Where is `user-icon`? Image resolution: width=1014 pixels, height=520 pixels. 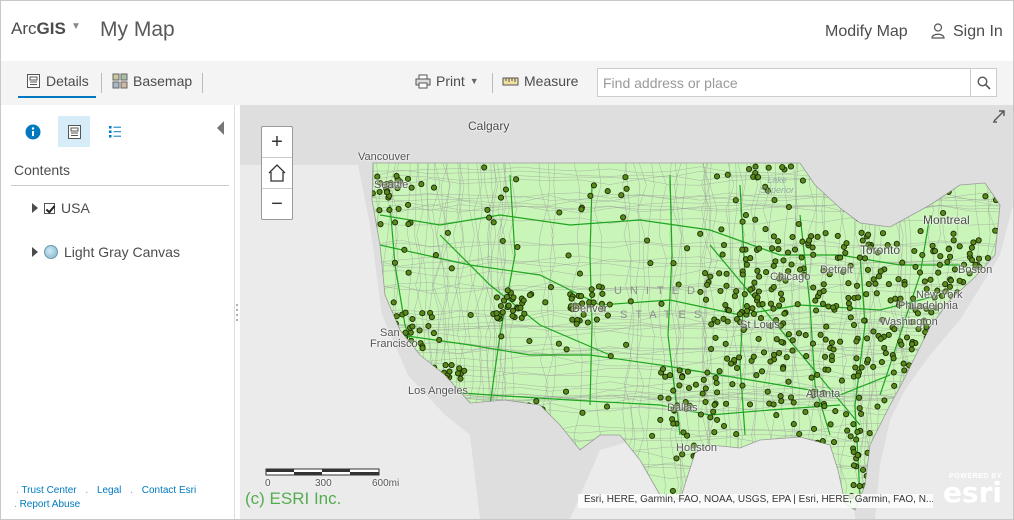 user-icon is located at coordinates (938, 31).